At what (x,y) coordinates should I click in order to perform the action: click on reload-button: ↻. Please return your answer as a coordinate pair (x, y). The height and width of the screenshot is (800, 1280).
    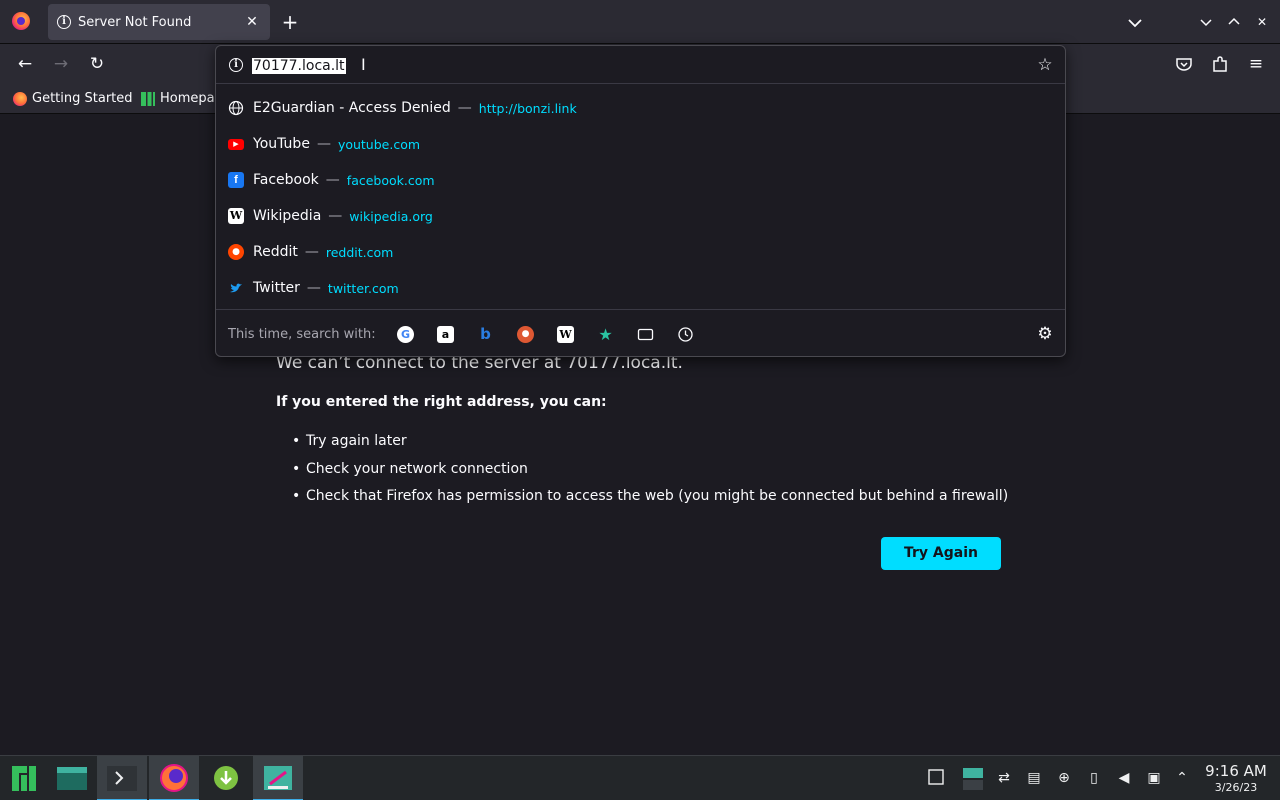
    Looking at the image, I should click on (97, 64).